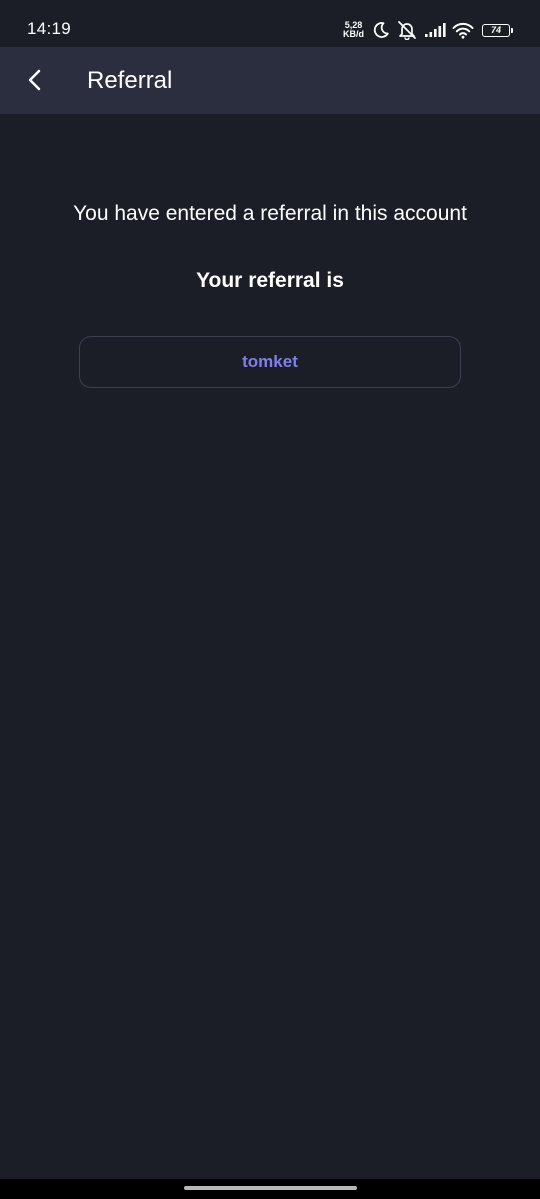 The height and width of the screenshot is (1199, 540). I want to click on mute-icon, so click(407, 30).